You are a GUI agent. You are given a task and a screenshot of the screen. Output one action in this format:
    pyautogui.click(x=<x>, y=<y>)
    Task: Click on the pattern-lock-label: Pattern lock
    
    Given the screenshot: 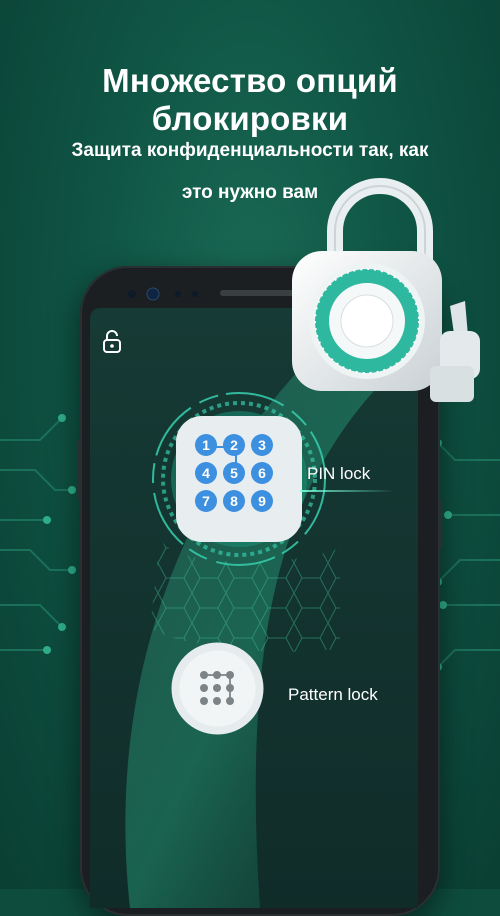 What is the action you would take?
    pyautogui.click(x=333, y=695)
    